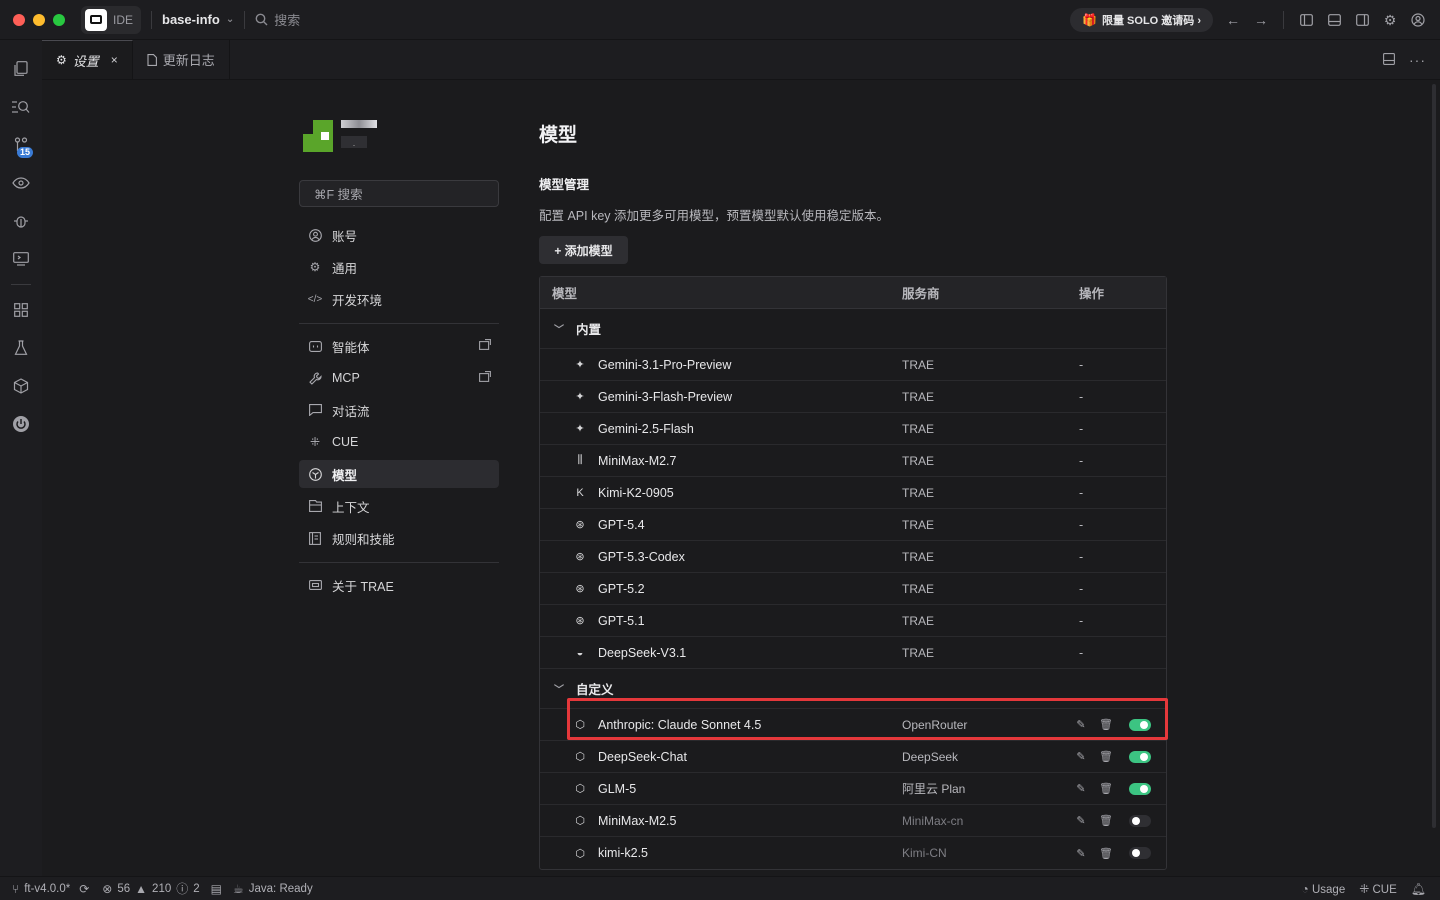  What do you see at coordinates (721, 429) in the screenshot?
I see `model-cell: ✦ Gemini-2.5-Flash` at bounding box center [721, 429].